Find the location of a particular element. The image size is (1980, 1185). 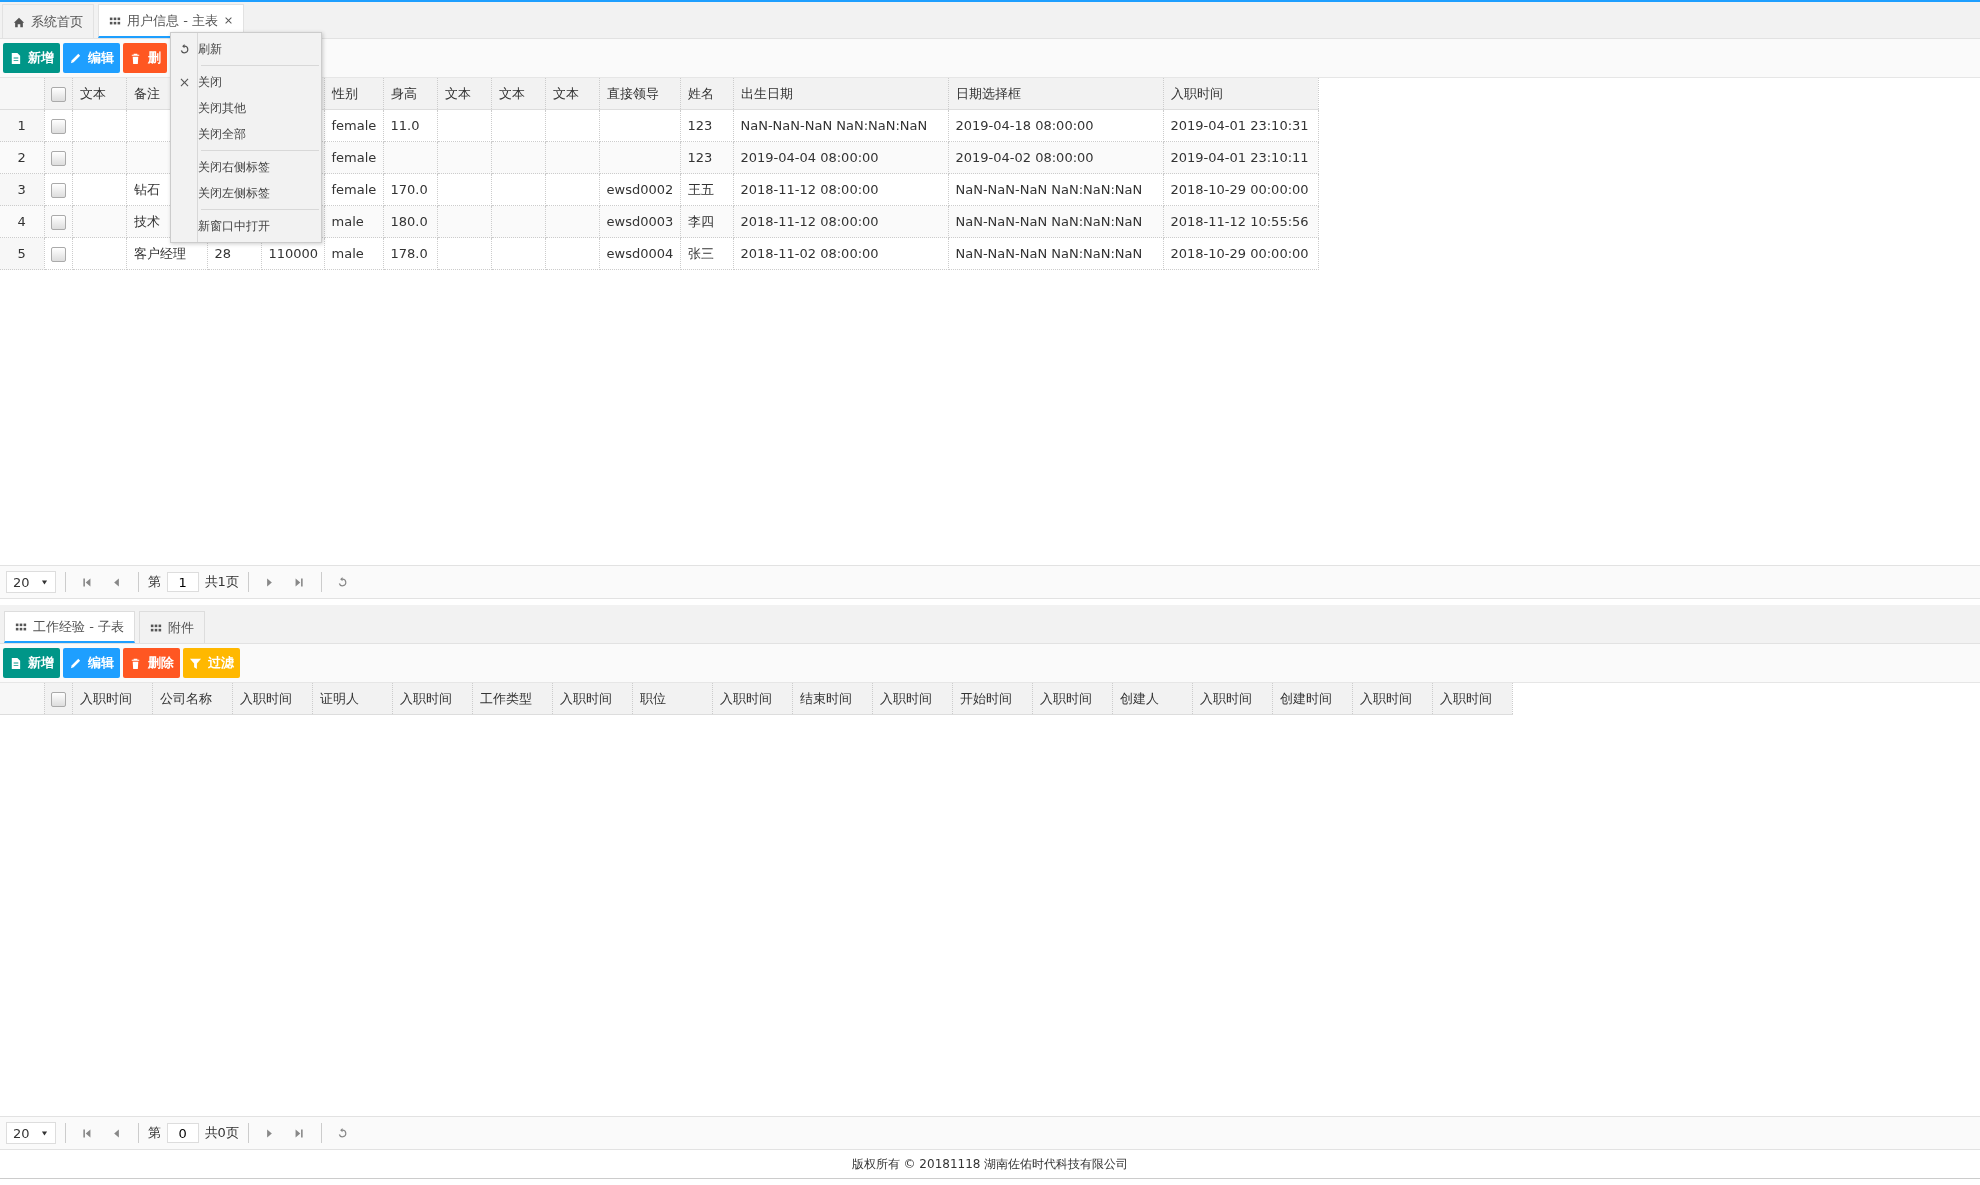

table-cell: 2019-04-01 23:10:31 is located at coordinates (1240, 125).